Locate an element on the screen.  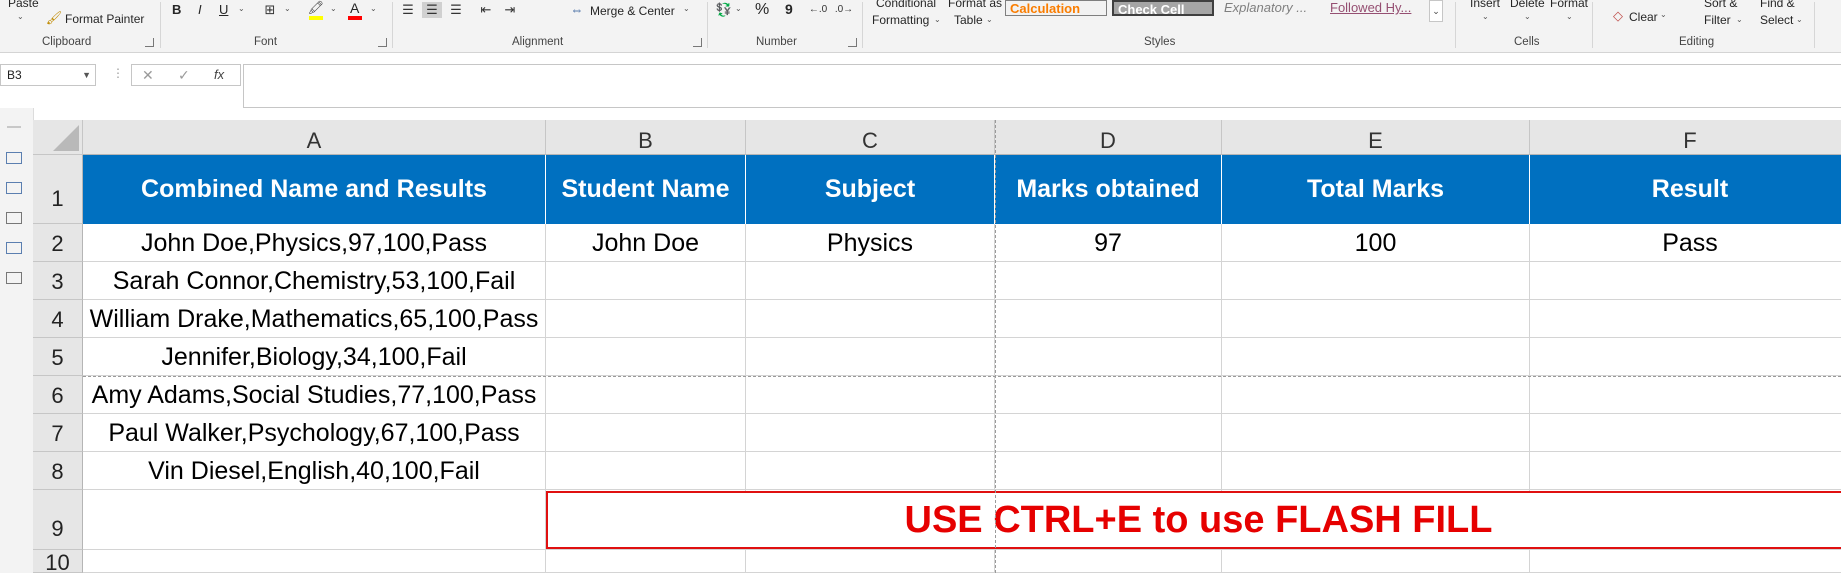
row-header-1: 1 is located at coordinates (58, 189).